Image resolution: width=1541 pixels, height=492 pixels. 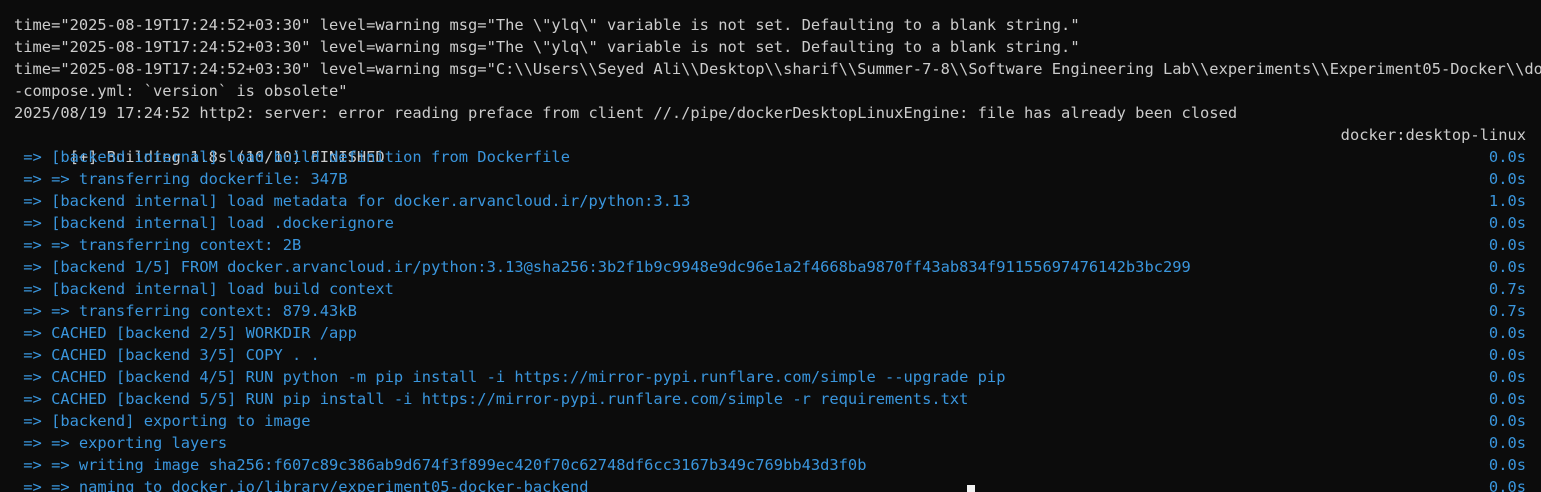 I want to click on build-step-text: => [backend internal] load .dockerignore, so click(x=204, y=223).